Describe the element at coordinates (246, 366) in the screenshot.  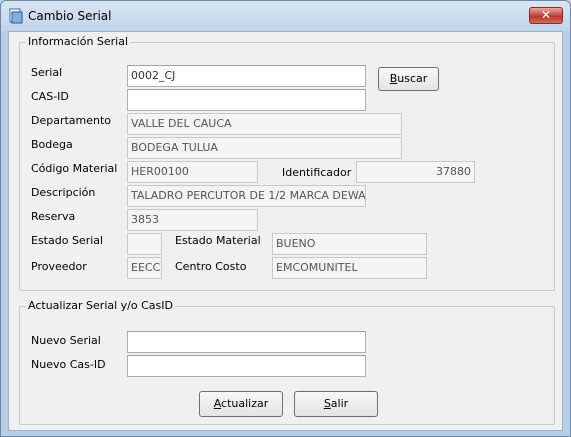
I see `nuevo-casid-input` at that location.